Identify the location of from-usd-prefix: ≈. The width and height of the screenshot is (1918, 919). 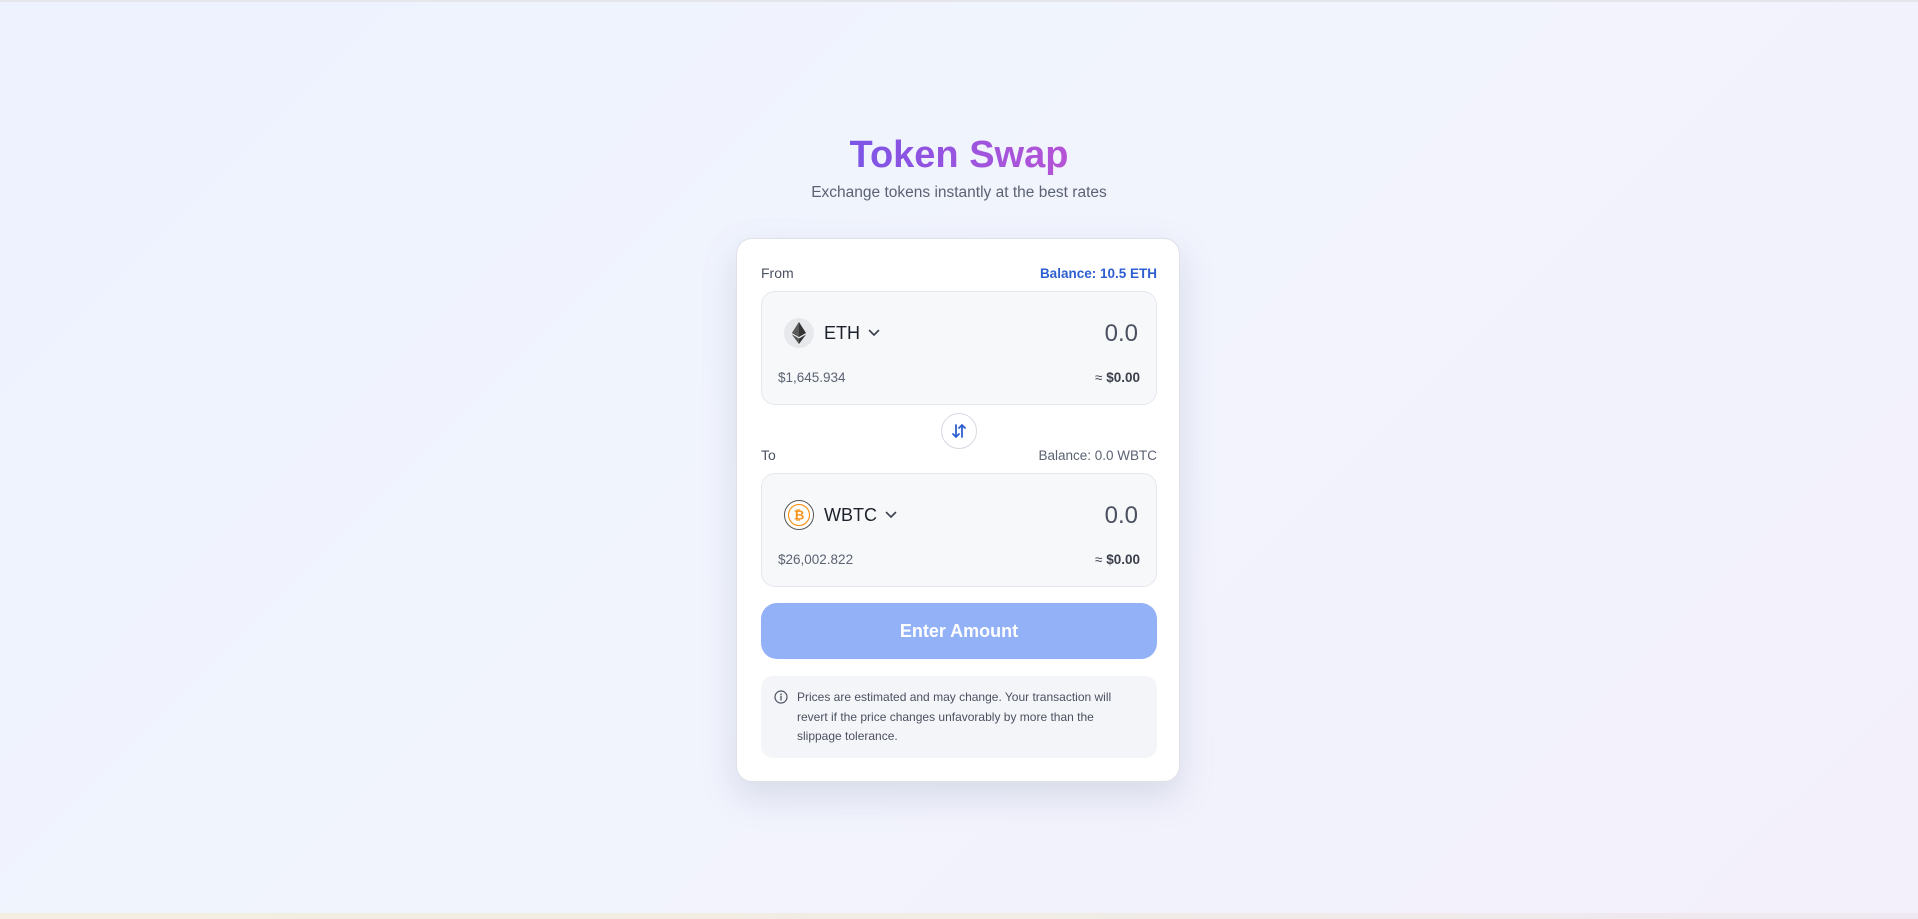
(1099, 377).